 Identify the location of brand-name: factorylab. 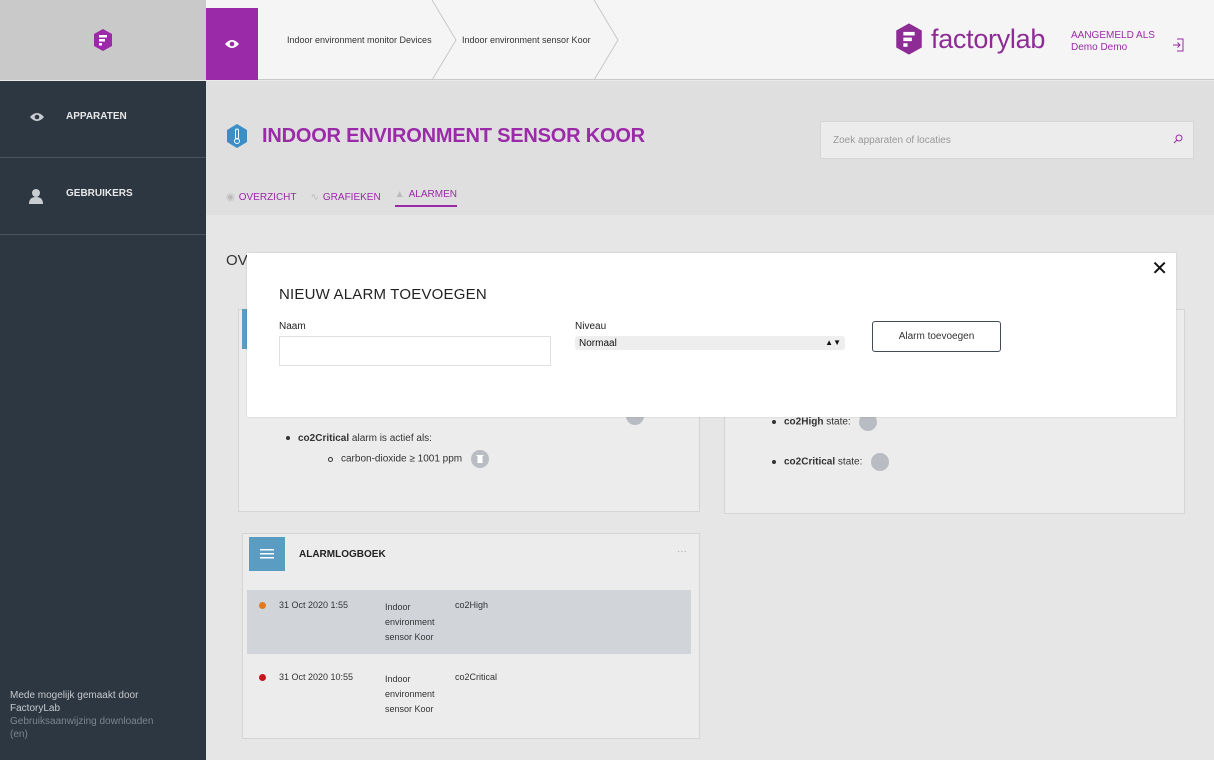
(988, 38).